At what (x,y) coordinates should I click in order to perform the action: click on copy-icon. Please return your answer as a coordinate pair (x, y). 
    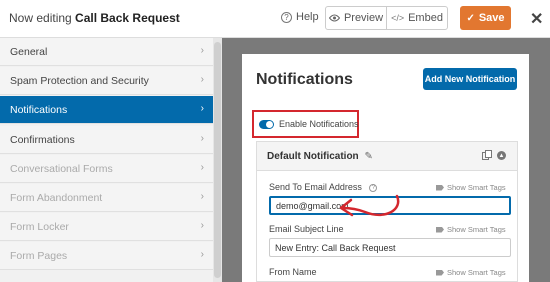
    Looking at the image, I should click on (487, 155).